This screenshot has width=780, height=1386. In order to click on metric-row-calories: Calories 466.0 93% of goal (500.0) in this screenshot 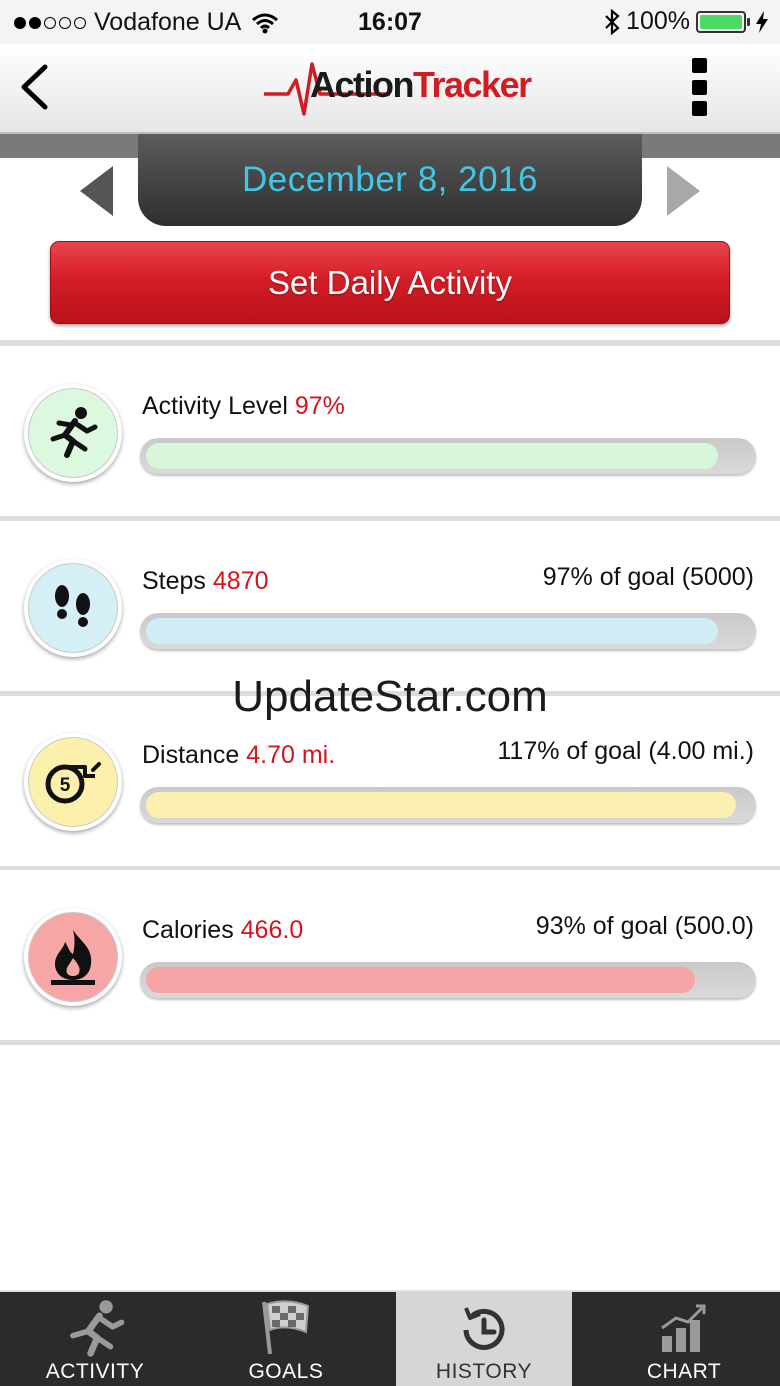, I will do `click(390, 955)`.